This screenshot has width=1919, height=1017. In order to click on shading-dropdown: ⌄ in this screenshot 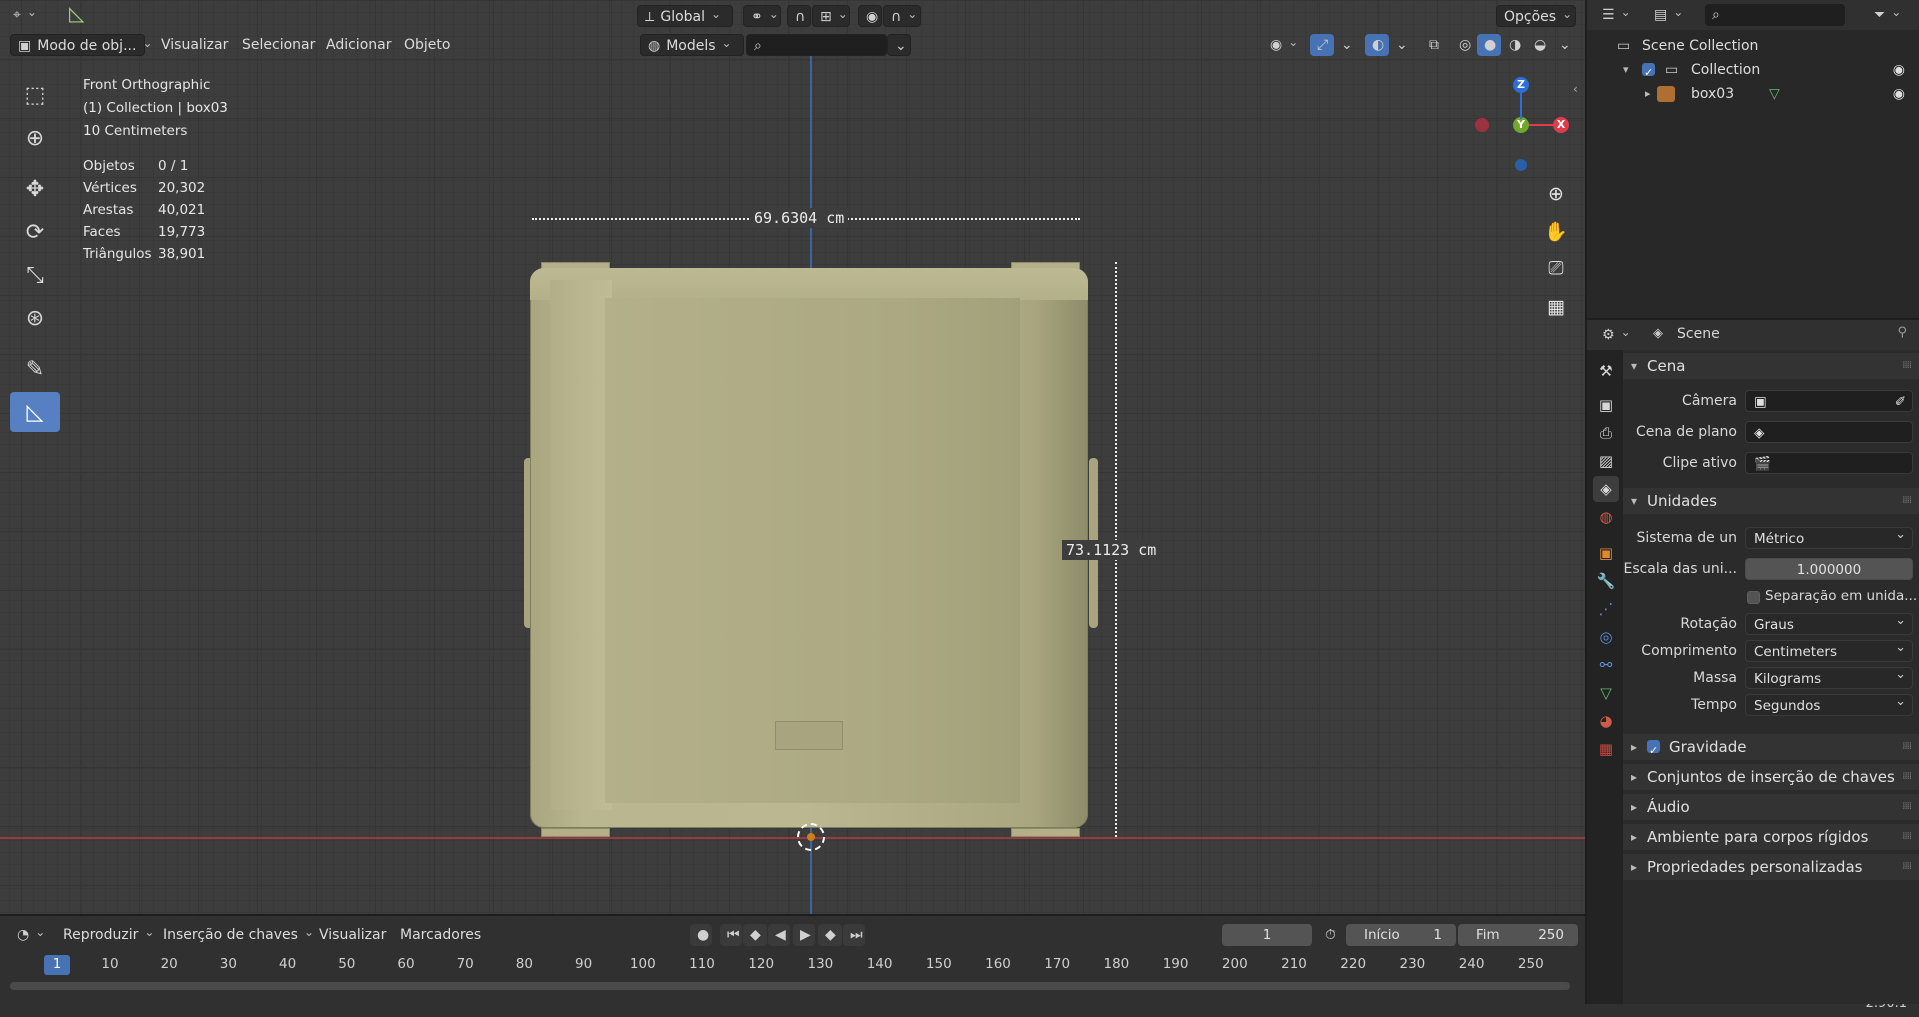, I will do `click(1562, 45)`.